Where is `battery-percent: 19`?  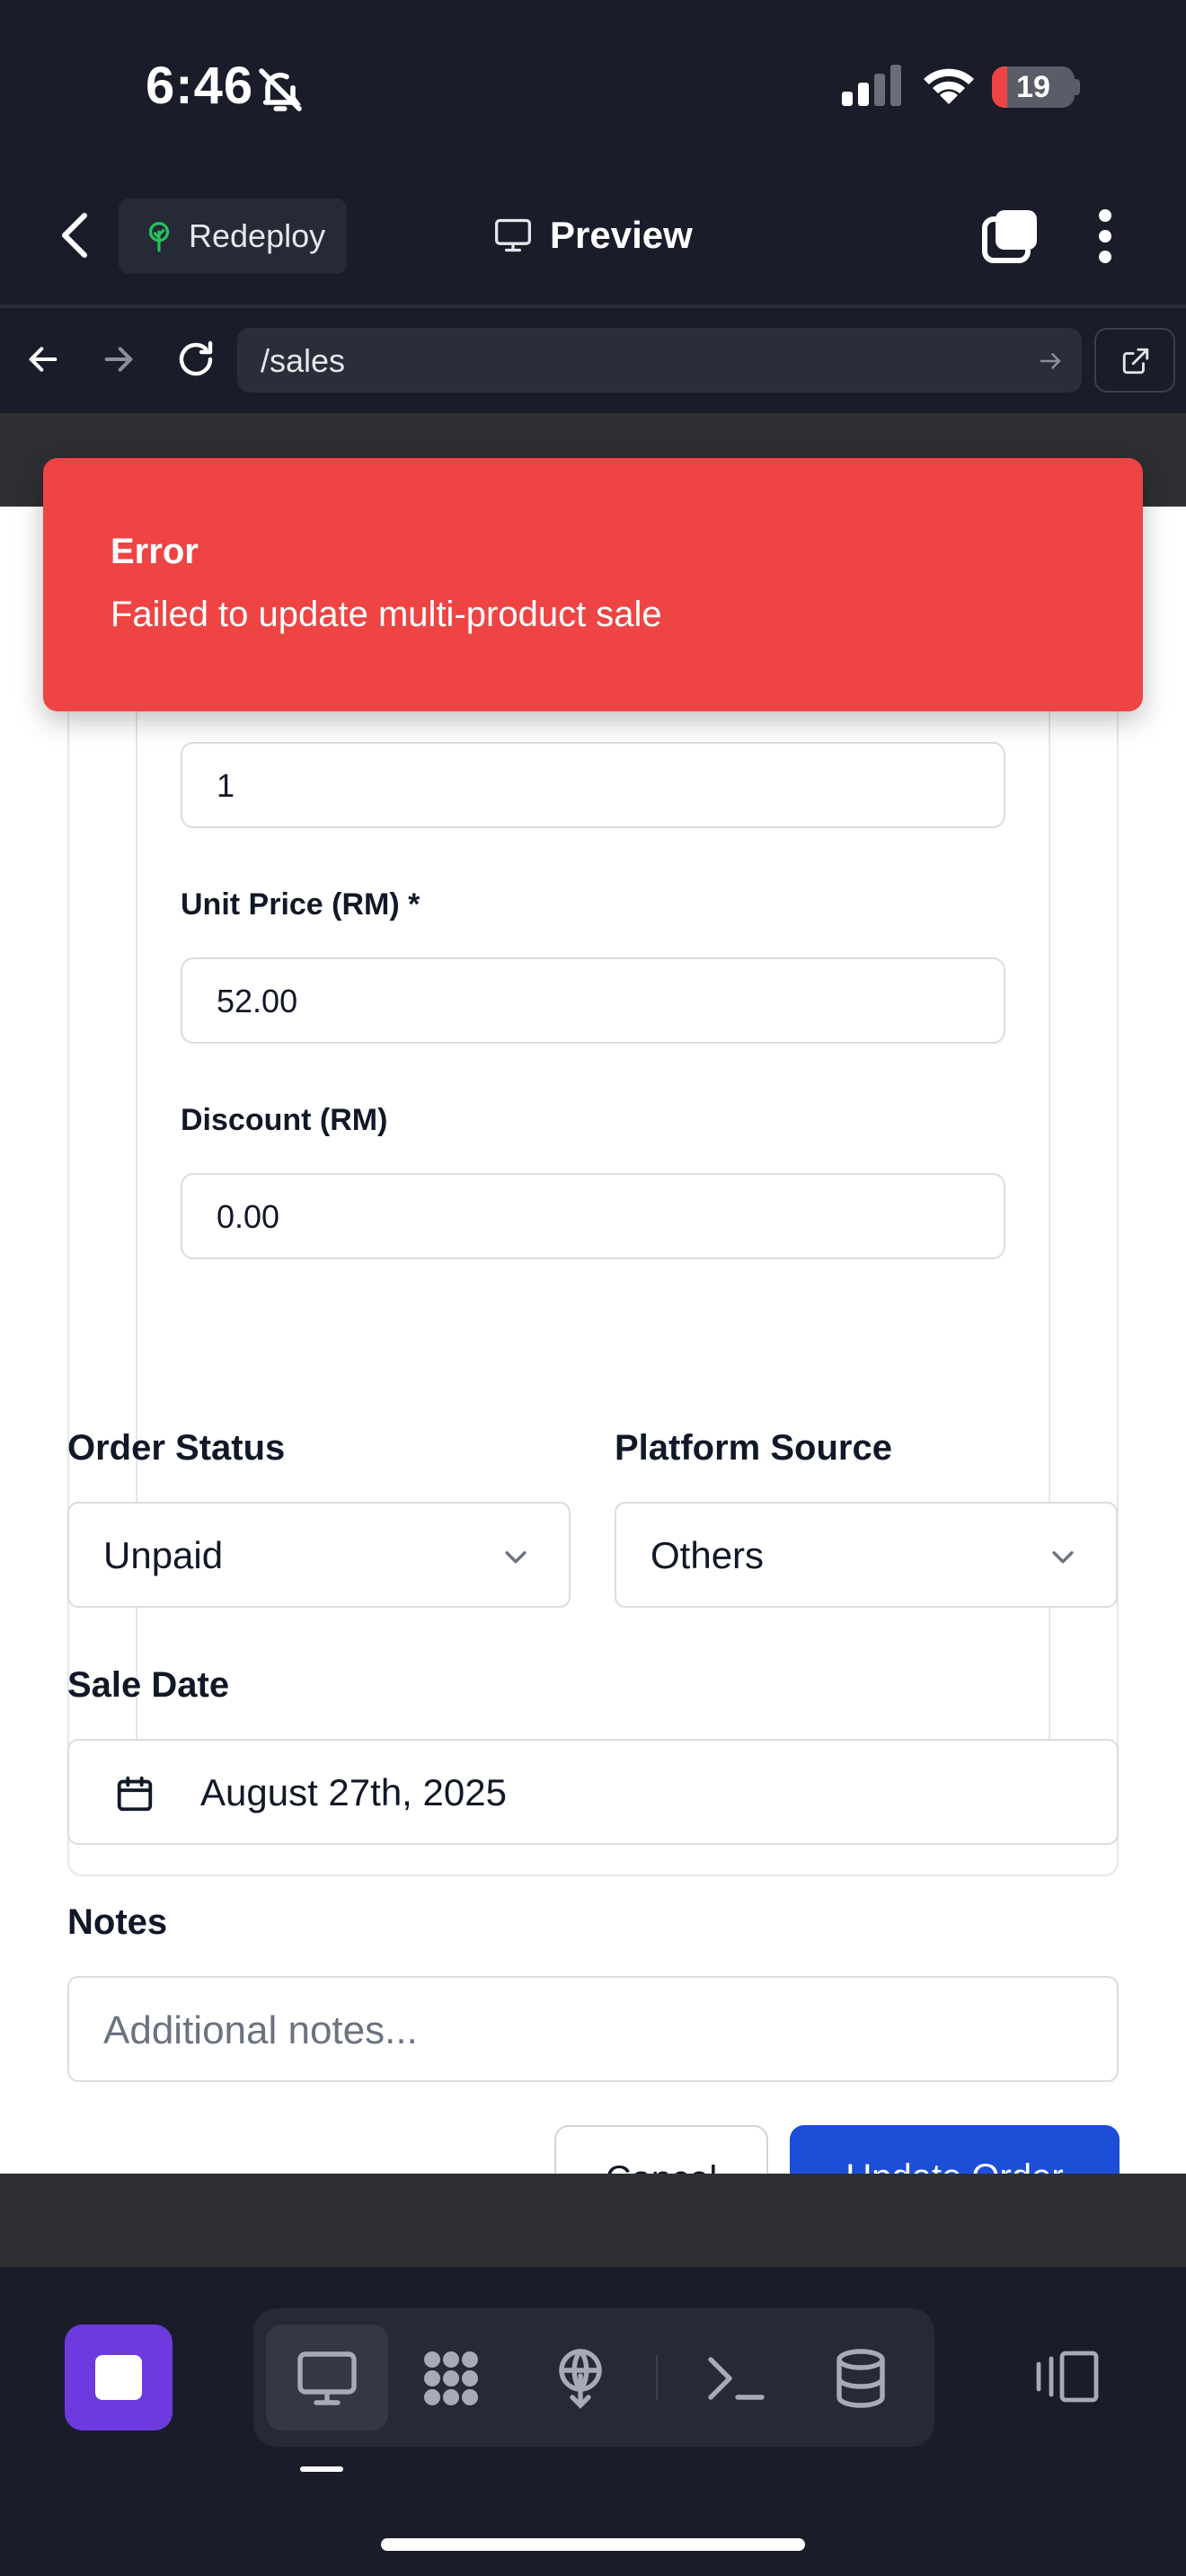 battery-percent: 19 is located at coordinates (1033, 87).